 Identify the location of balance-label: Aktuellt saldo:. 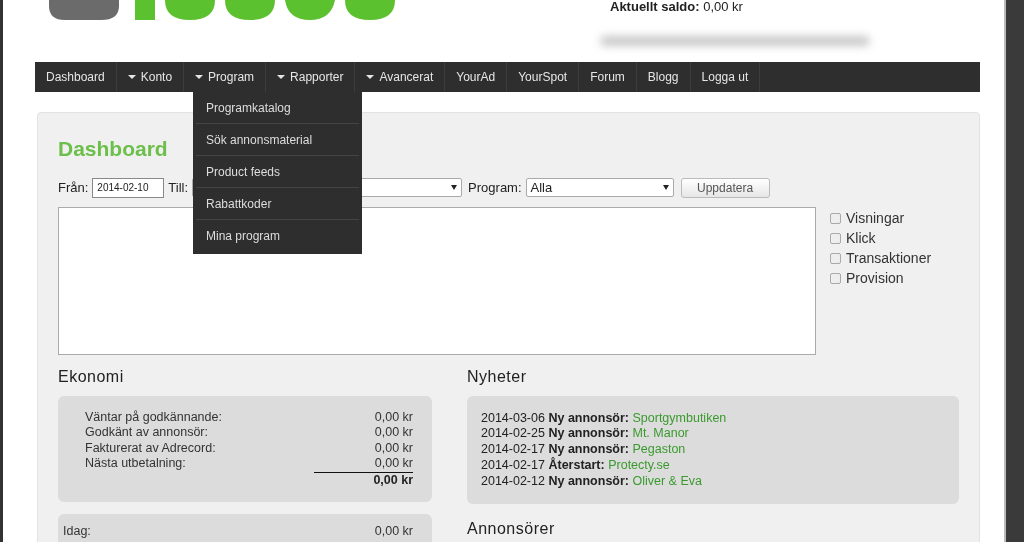
(655, 7).